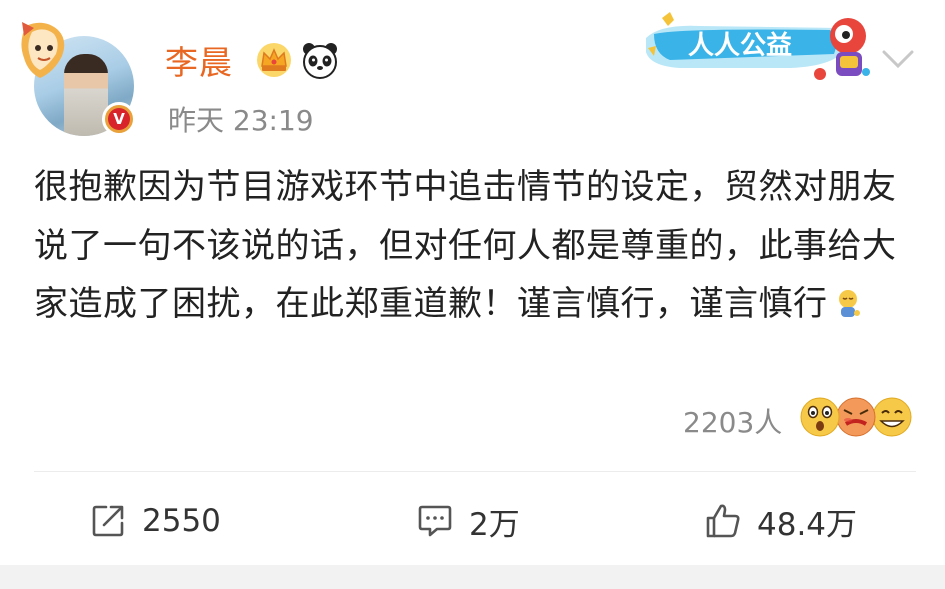 This screenshot has height=589, width=945. I want to click on comment-icon, so click(435, 521).